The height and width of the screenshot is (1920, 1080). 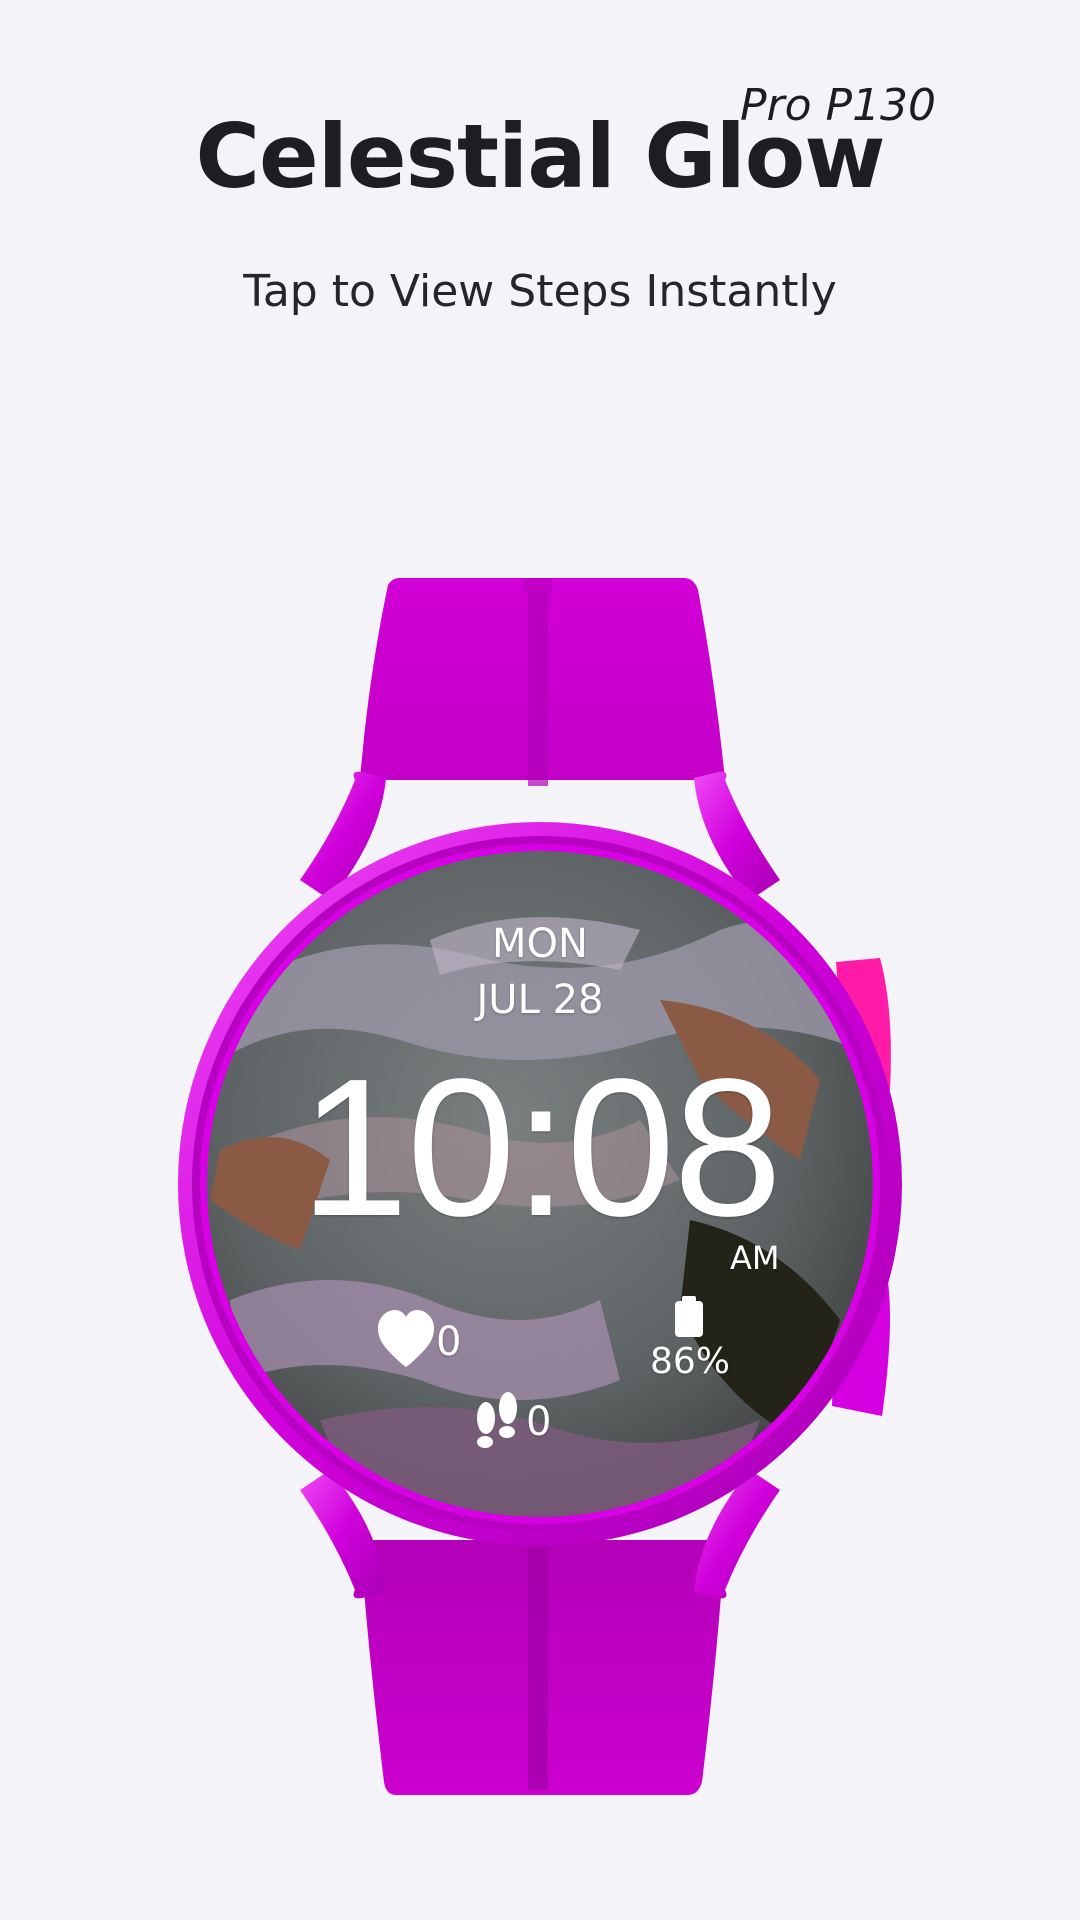 I want to click on bottom-strap, so click(x=542, y=1667).